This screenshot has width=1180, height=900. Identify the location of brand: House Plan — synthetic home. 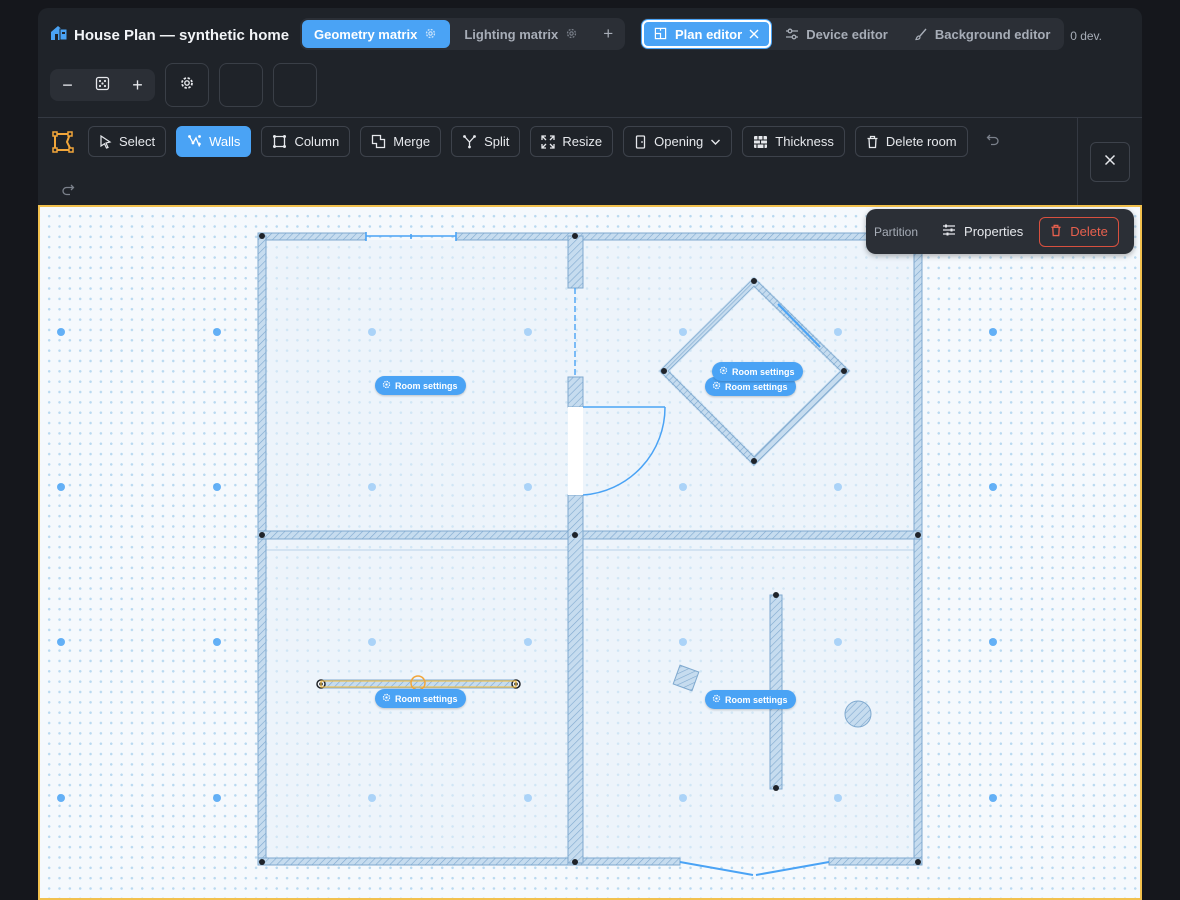
(169, 35).